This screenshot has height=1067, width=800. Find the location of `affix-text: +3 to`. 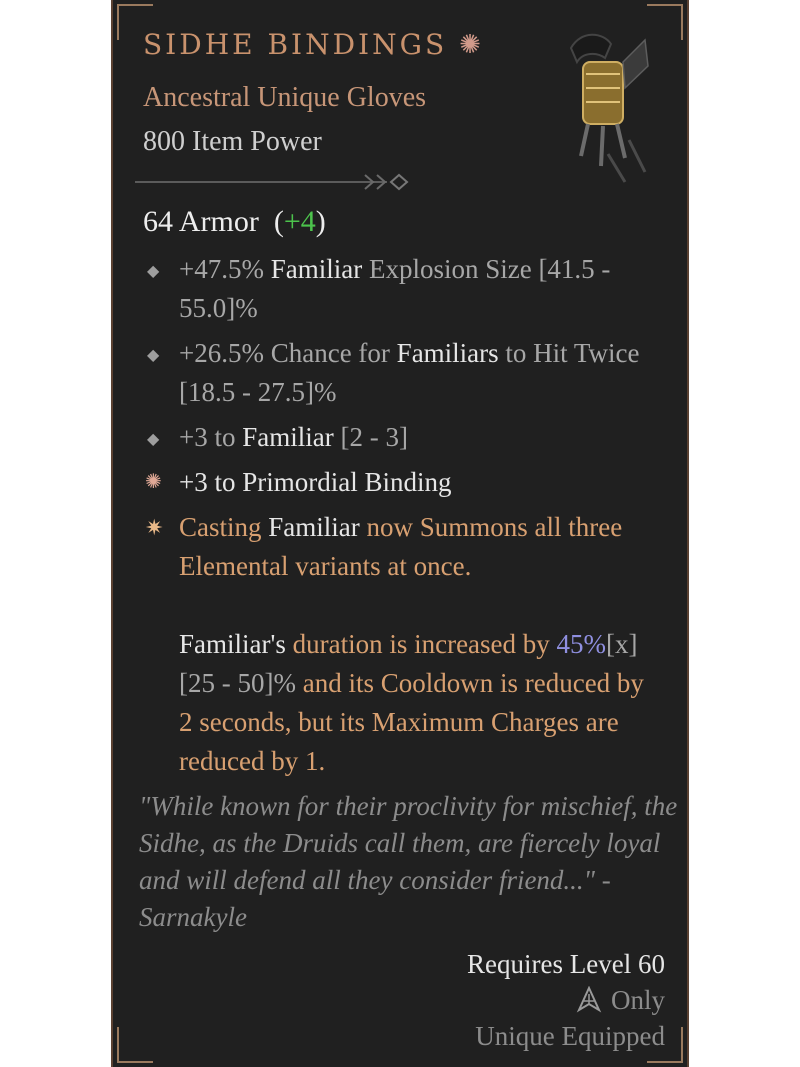

affix-text: +3 to is located at coordinates (211, 437).